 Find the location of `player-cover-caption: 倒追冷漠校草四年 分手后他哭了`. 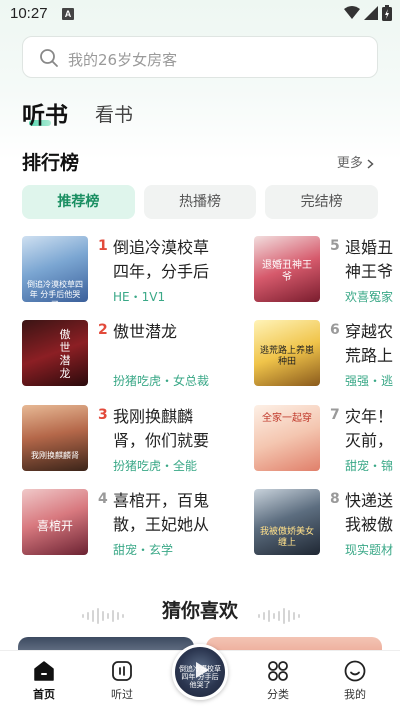

player-cover-caption: 倒追冷漠校草四年 分手后他哭了 is located at coordinates (200, 677).